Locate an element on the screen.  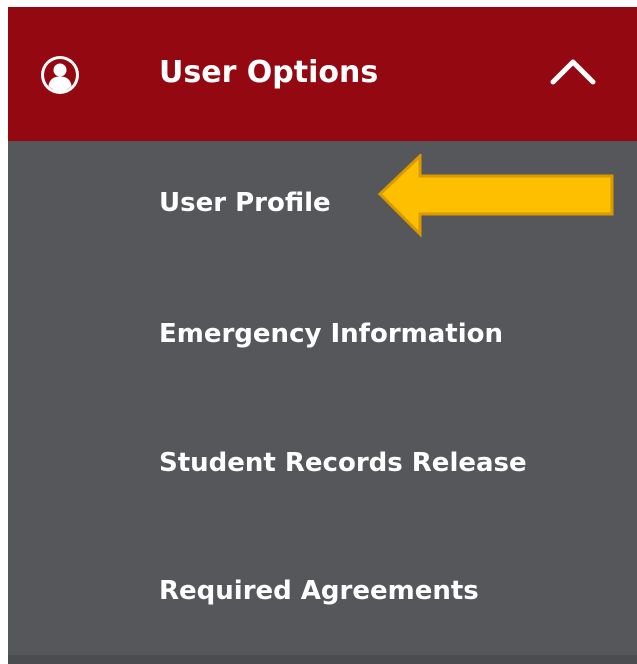
menu-item-emergency-information: Emergency Information is located at coordinates (331, 334).